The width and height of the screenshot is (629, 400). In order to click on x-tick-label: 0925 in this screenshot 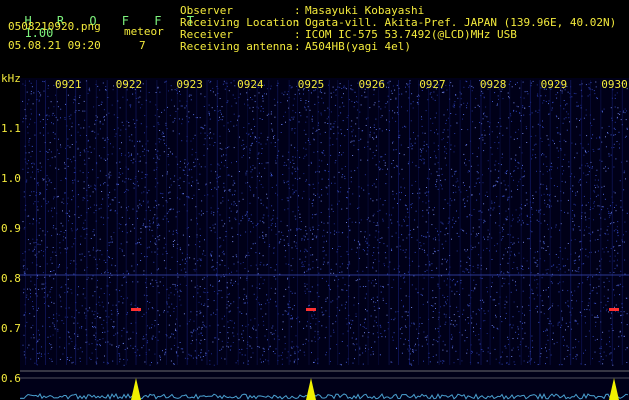, I will do `click(311, 84)`.